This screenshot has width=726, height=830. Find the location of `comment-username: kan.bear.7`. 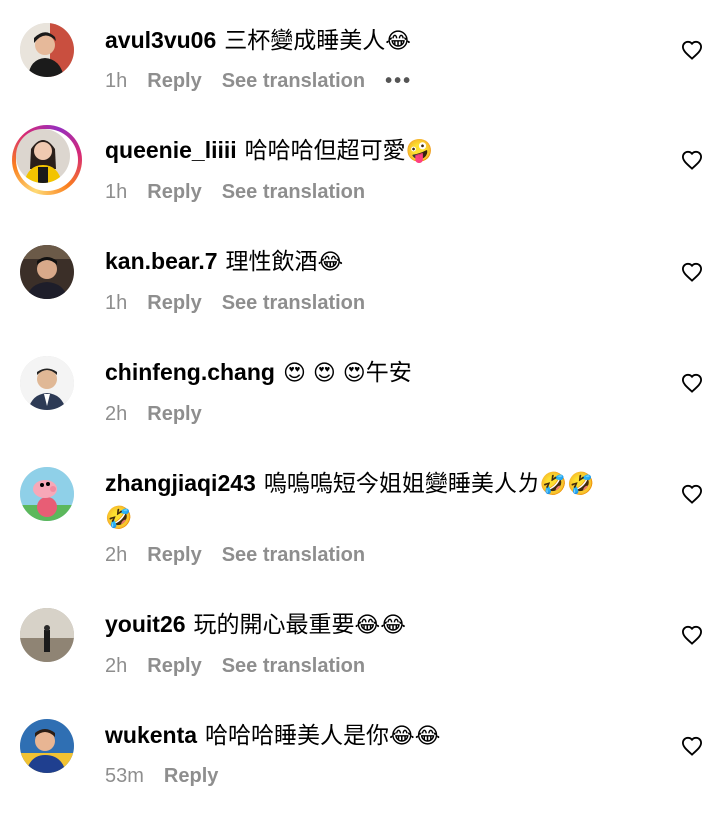

comment-username: kan.bear.7 is located at coordinates (161, 261).